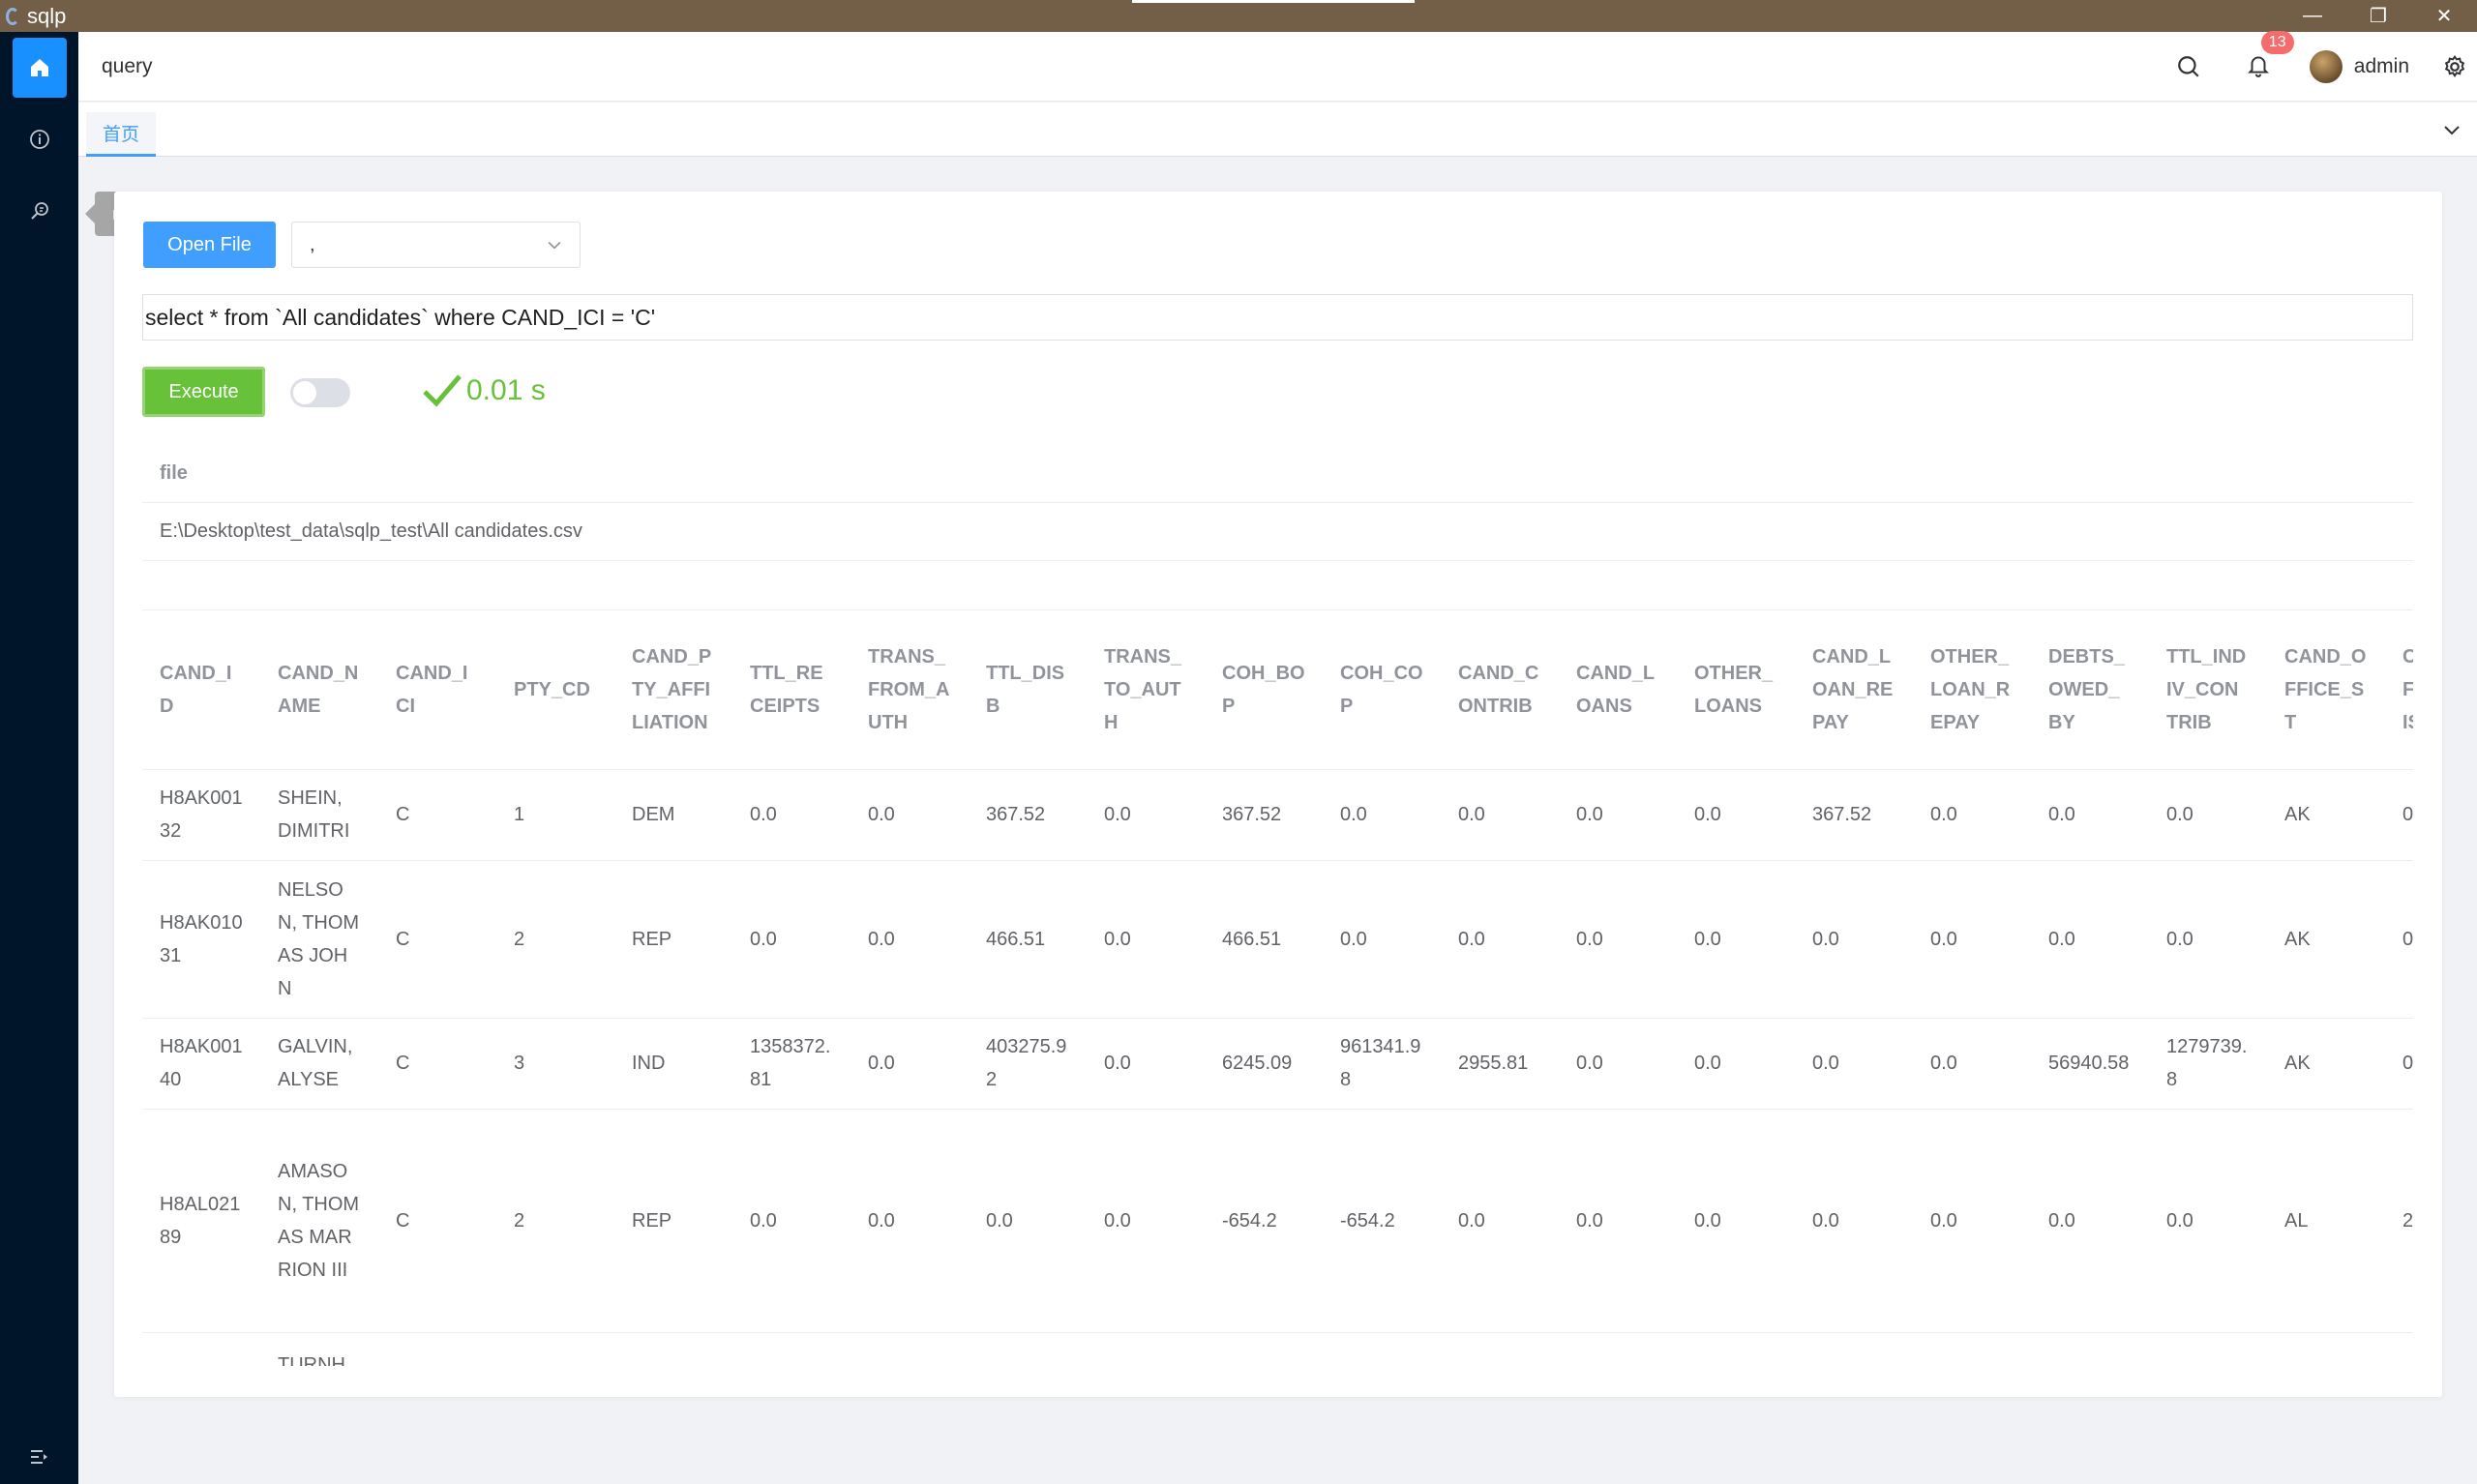 This screenshot has width=2477, height=1484. Describe the element at coordinates (1972, 690) in the screenshot. I see `column-header: OTHER_LOAN_REPAY` at that location.